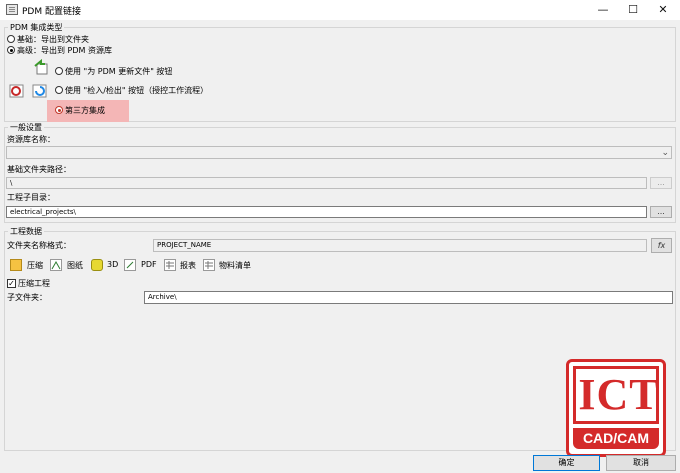 The height and width of the screenshot is (473, 680). What do you see at coordinates (11, 39) in the screenshot?
I see `basic-radio` at bounding box center [11, 39].